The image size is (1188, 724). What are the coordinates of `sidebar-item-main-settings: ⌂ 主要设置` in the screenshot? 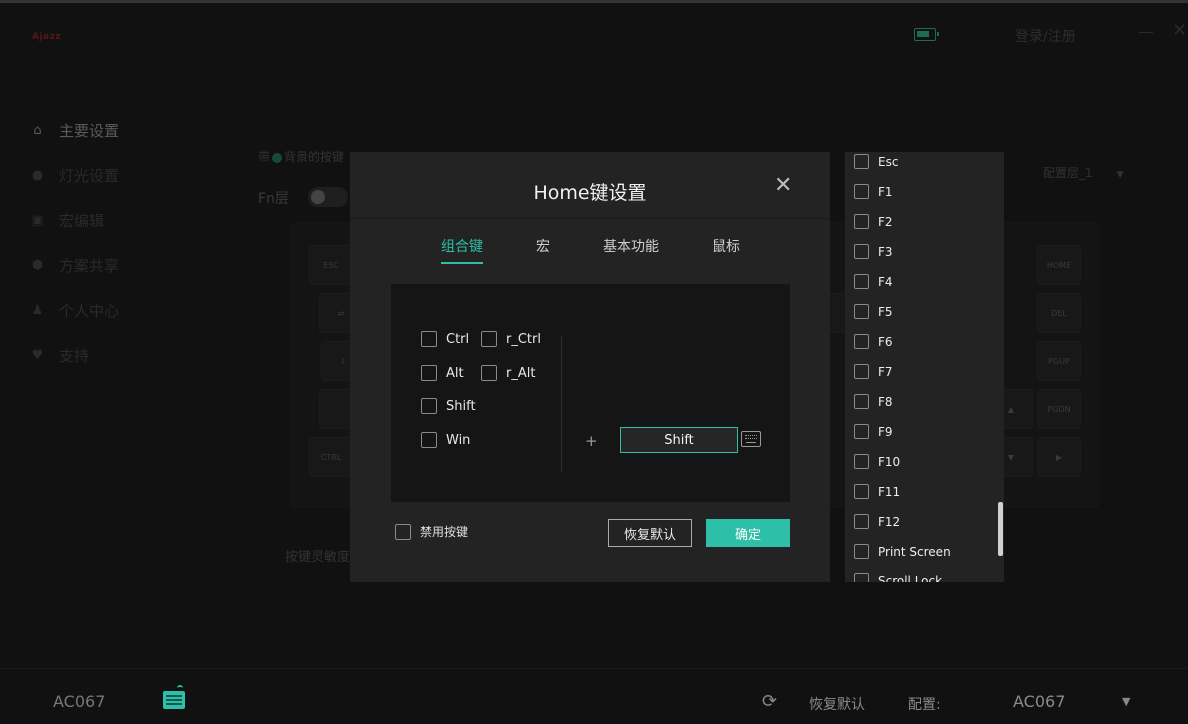 It's located at (74, 130).